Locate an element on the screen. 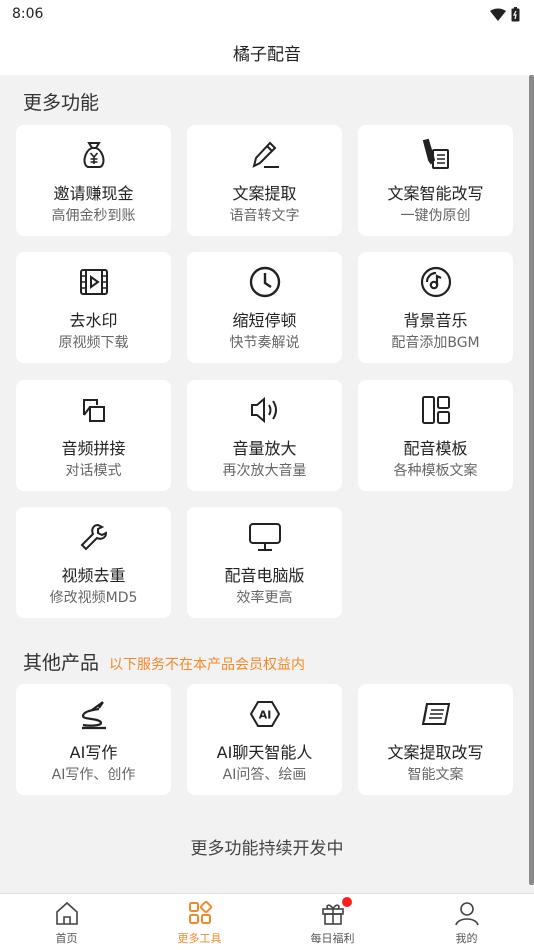 The width and height of the screenshot is (534, 950). tab-bar: 首页 更多工具 每日福利 我的 is located at coordinates (267, 921).